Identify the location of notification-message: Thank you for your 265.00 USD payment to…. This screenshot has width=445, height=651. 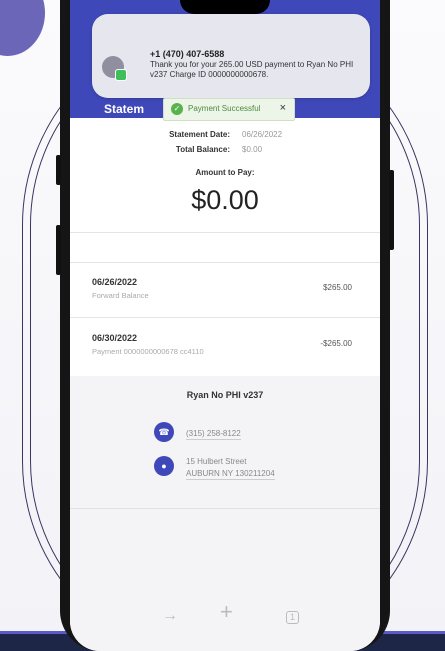
(252, 69).